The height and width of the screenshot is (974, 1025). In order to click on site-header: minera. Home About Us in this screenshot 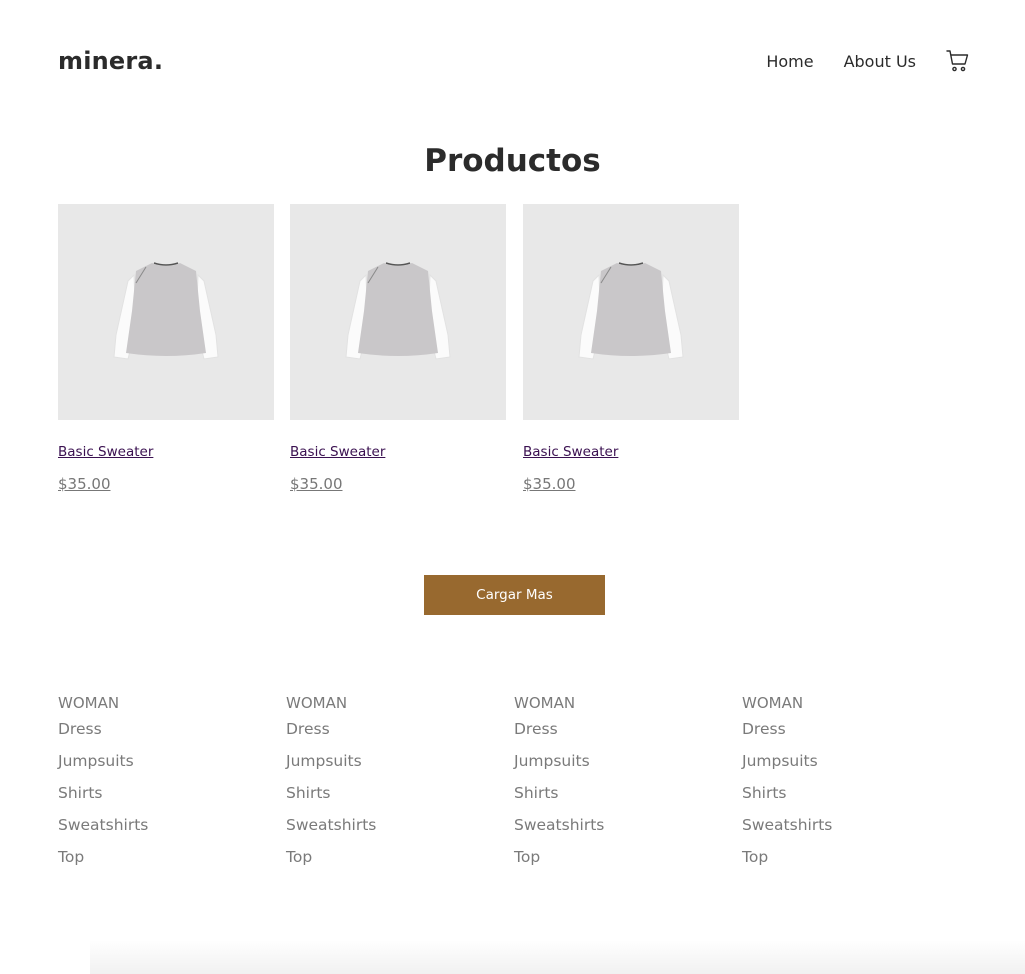, I will do `click(514, 61)`.